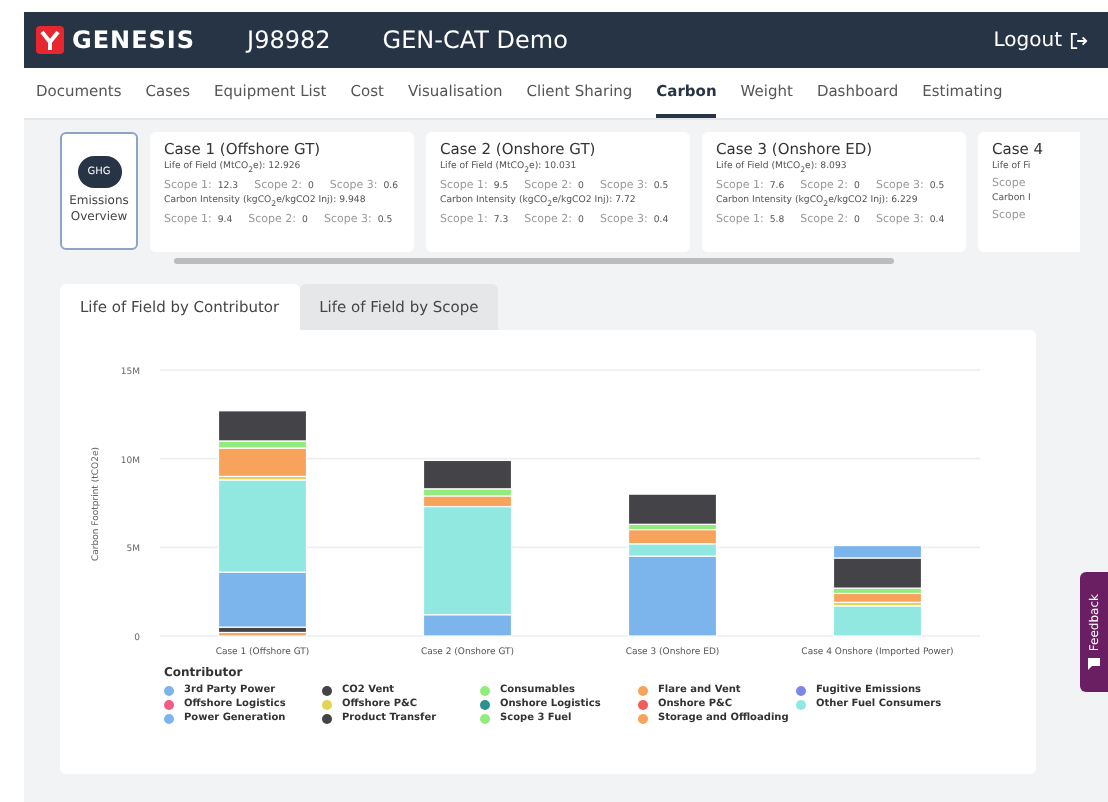  Describe the element at coordinates (134, 40) in the screenshot. I see `brand-name: GENESIS` at that location.